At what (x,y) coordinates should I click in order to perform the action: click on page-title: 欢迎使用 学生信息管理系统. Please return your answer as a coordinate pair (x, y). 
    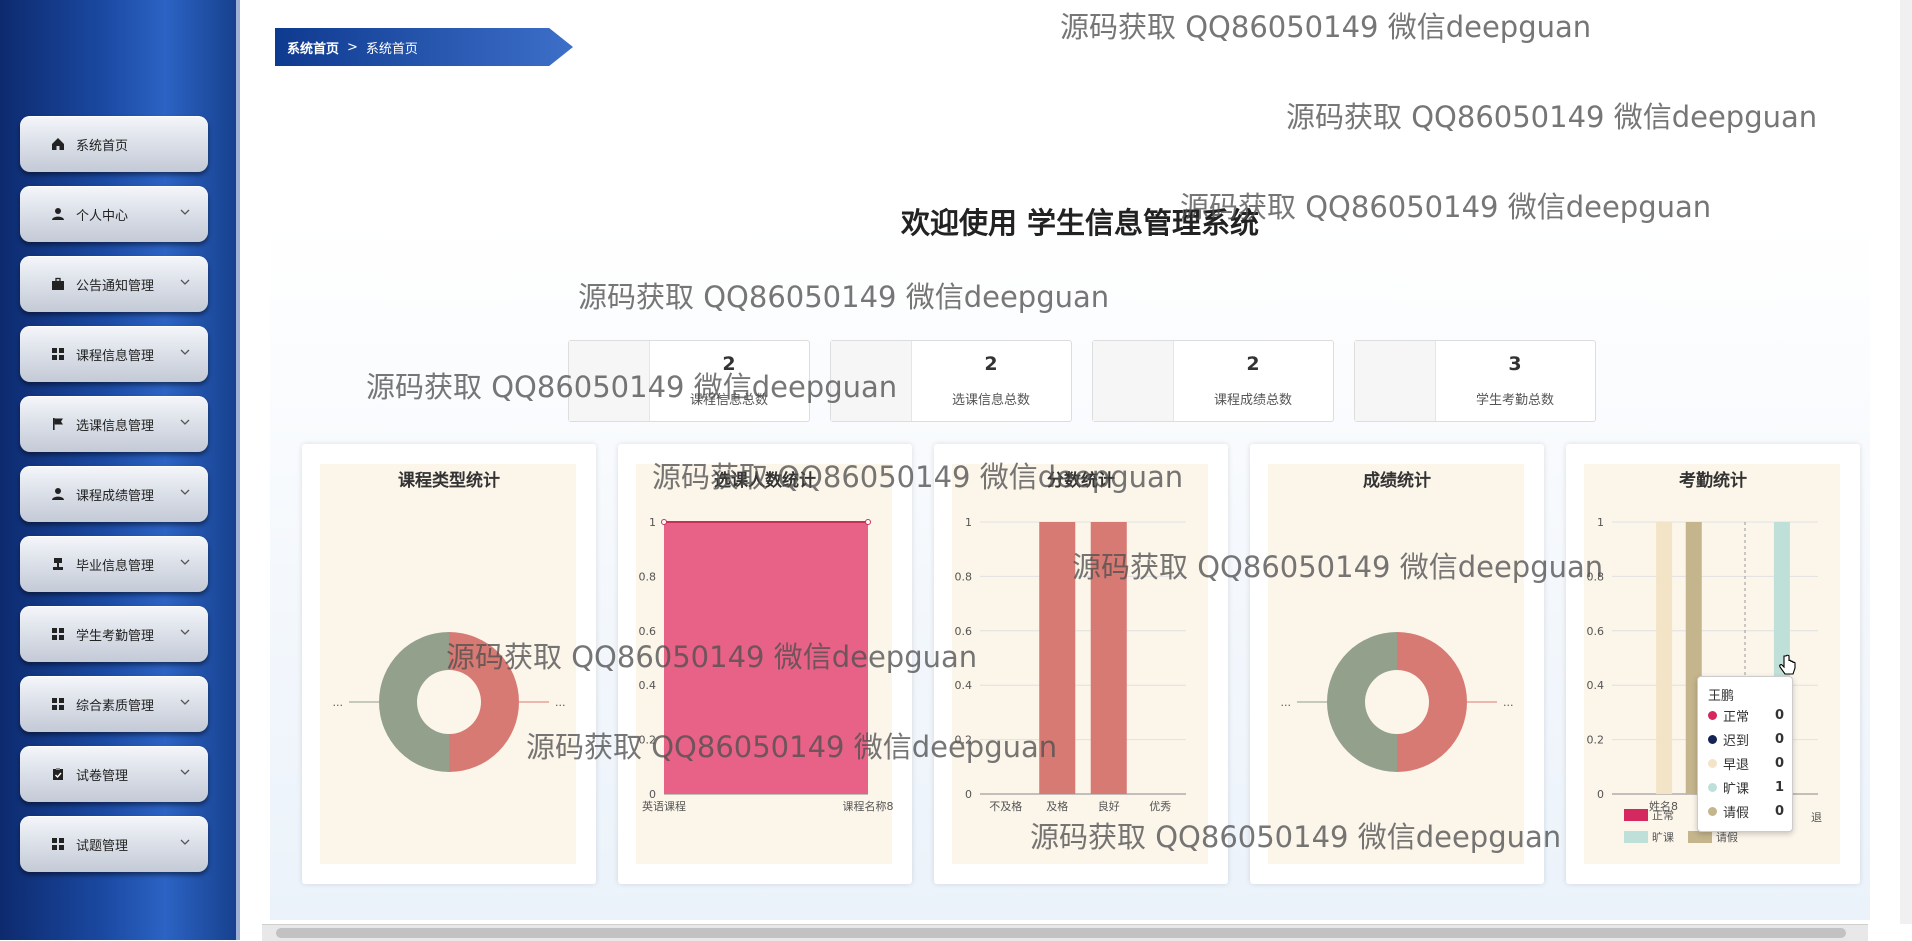
    Looking at the image, I should click on (1080, 223).